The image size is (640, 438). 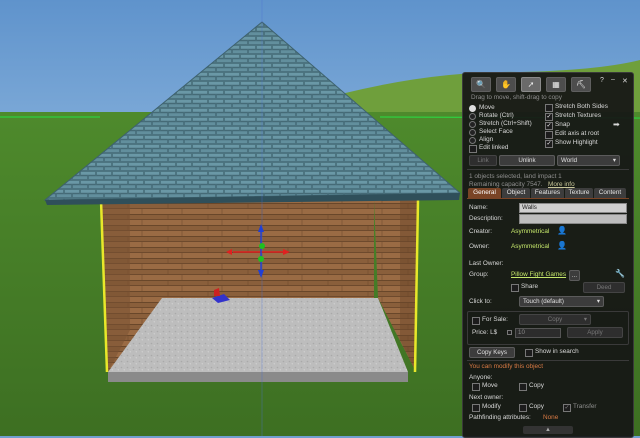 I want to click on show-highlight-checkbox: ✓, so click(x=549, y=144).